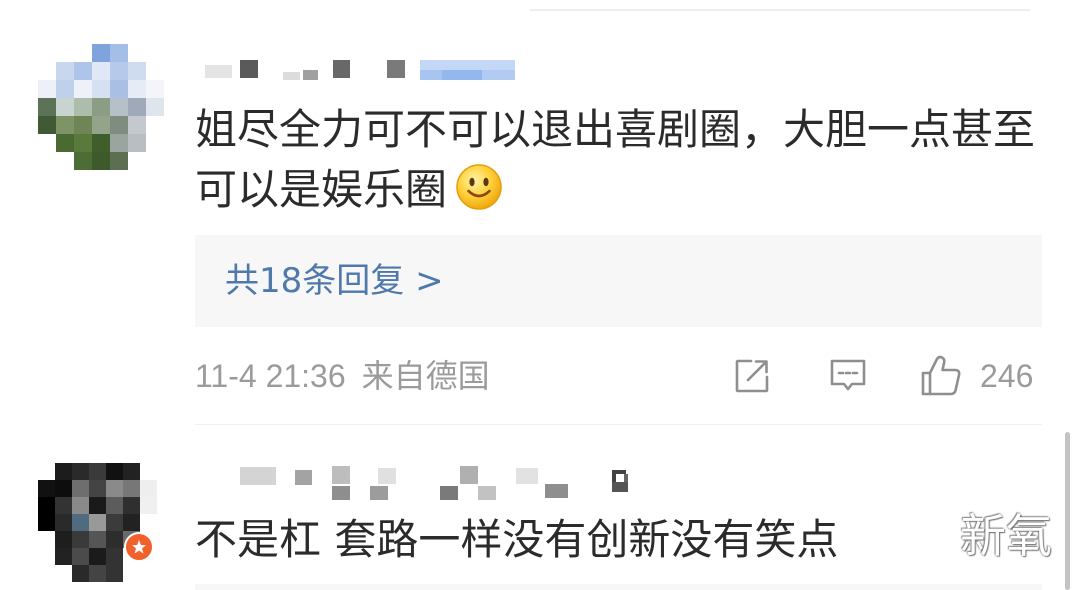  Describe the element at coordinates (334, 281) in the screenshot. I see `view-replies-link: 共18条回复 >` at that location.